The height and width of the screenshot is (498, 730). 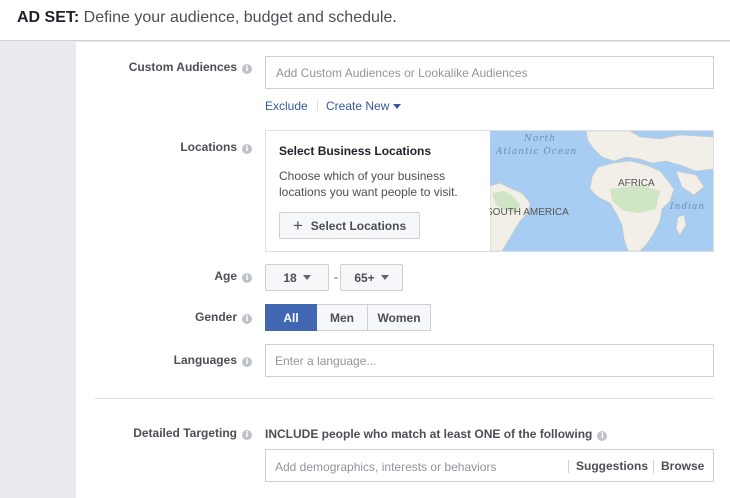 What do you see at coordinates (539, 139) in the screenshot?
I see `map-label-north: North` at bounding box center [539, 139].